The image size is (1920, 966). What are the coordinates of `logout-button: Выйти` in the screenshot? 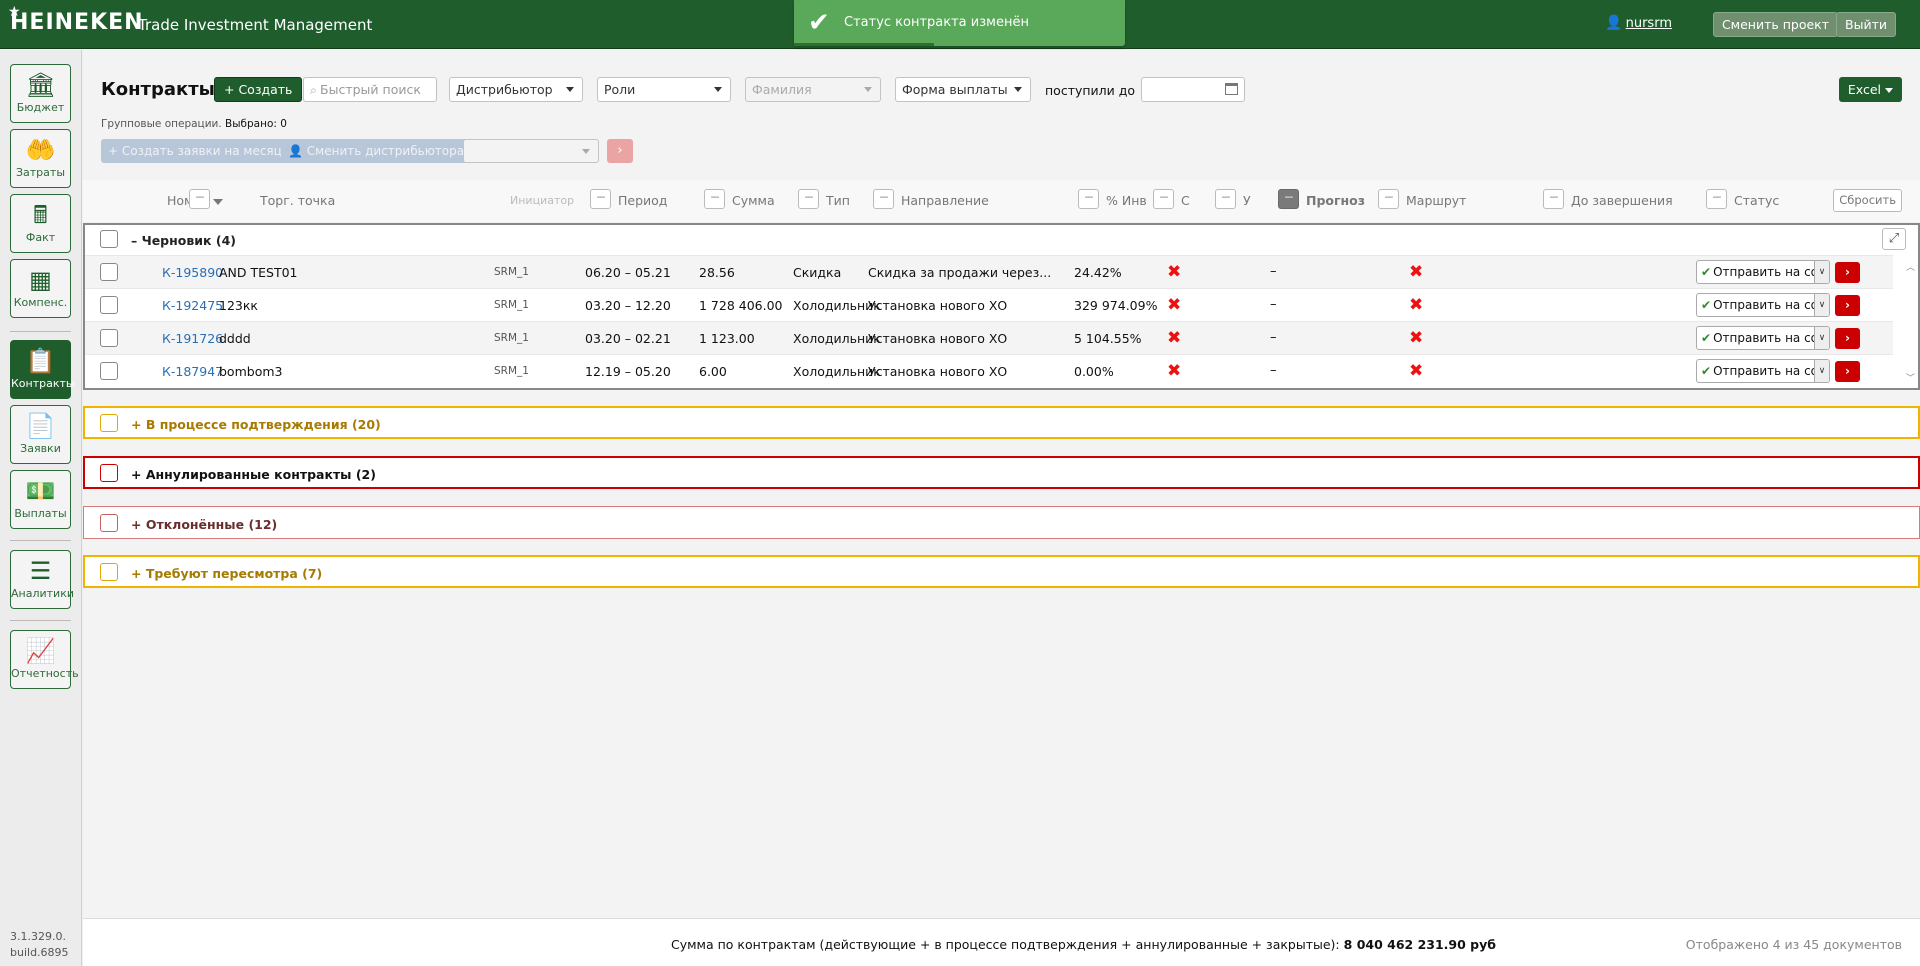 It's located at (1866, 24).